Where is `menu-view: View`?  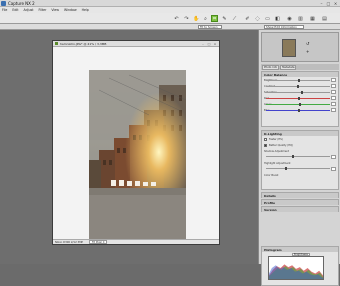 menu-view: View is located at coordinates (55, 10).